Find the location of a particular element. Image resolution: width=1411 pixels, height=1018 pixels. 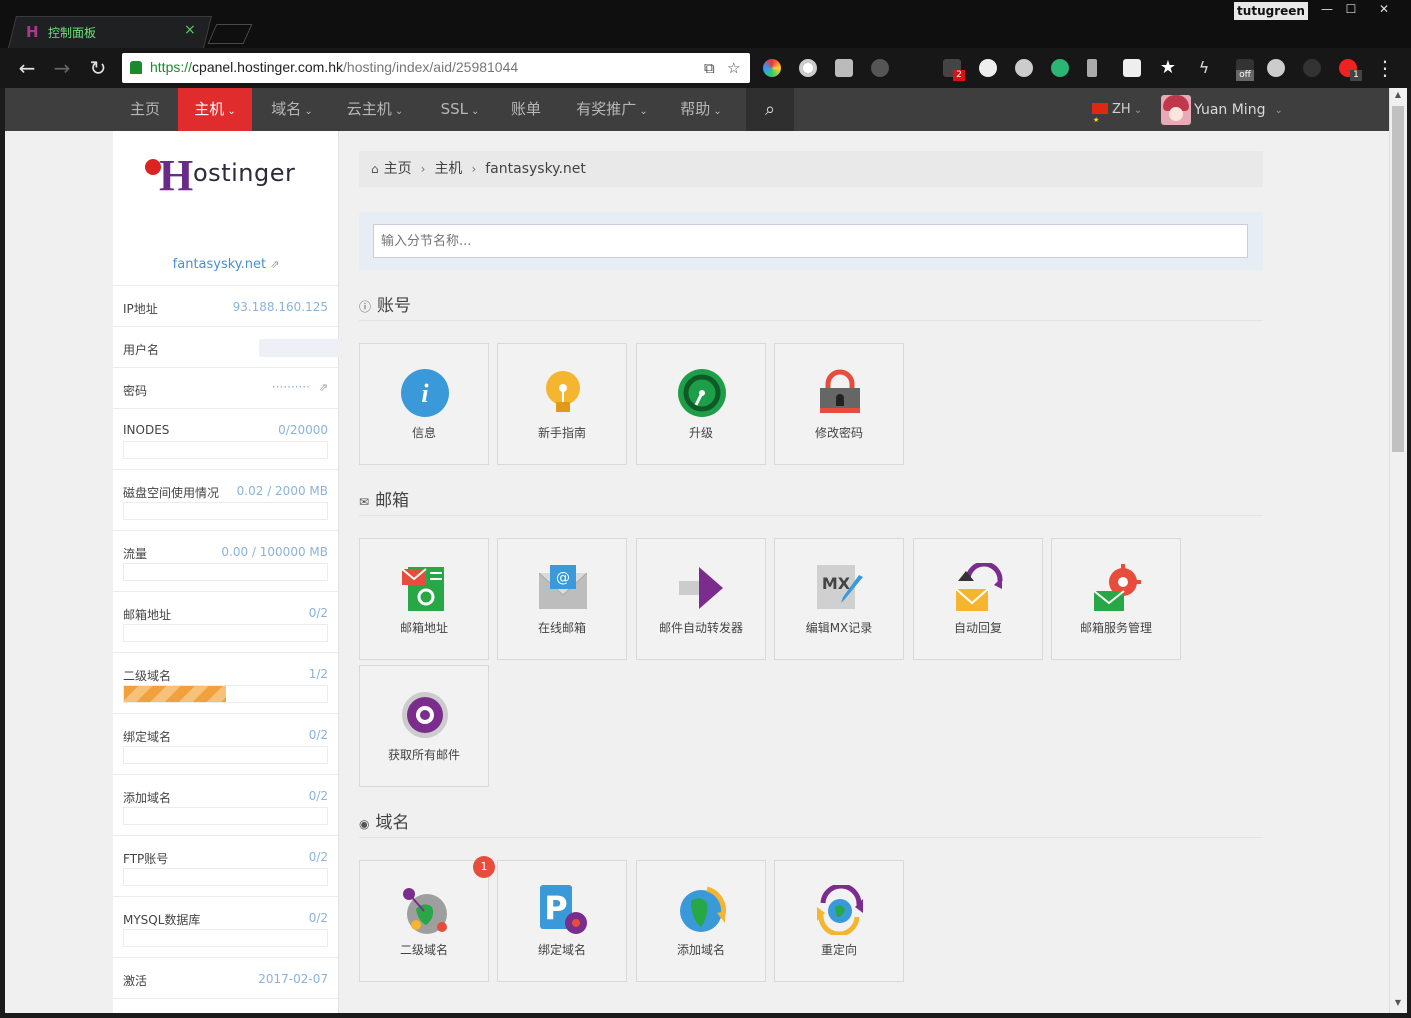

svg-text: P is located at coordinates (555, 908).